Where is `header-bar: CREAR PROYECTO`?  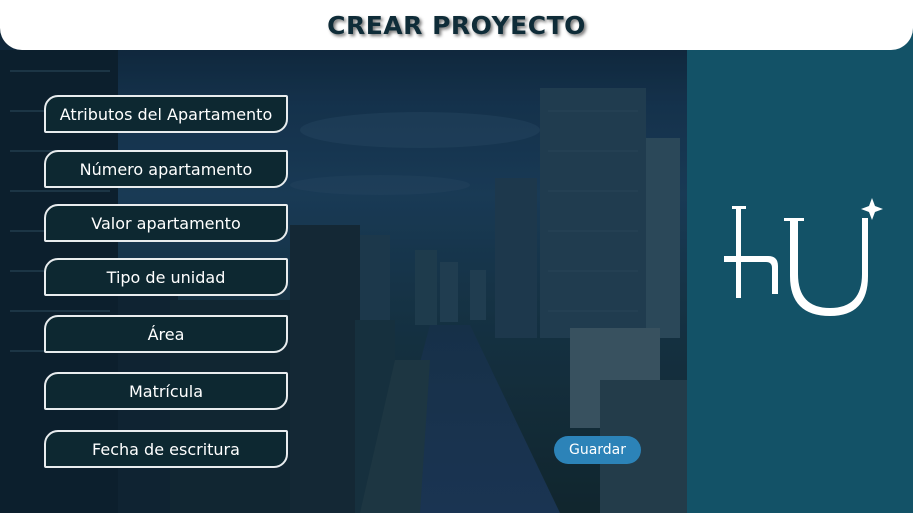 header-bar: CREAR PROYECTO is located at coordinates (456, 25).